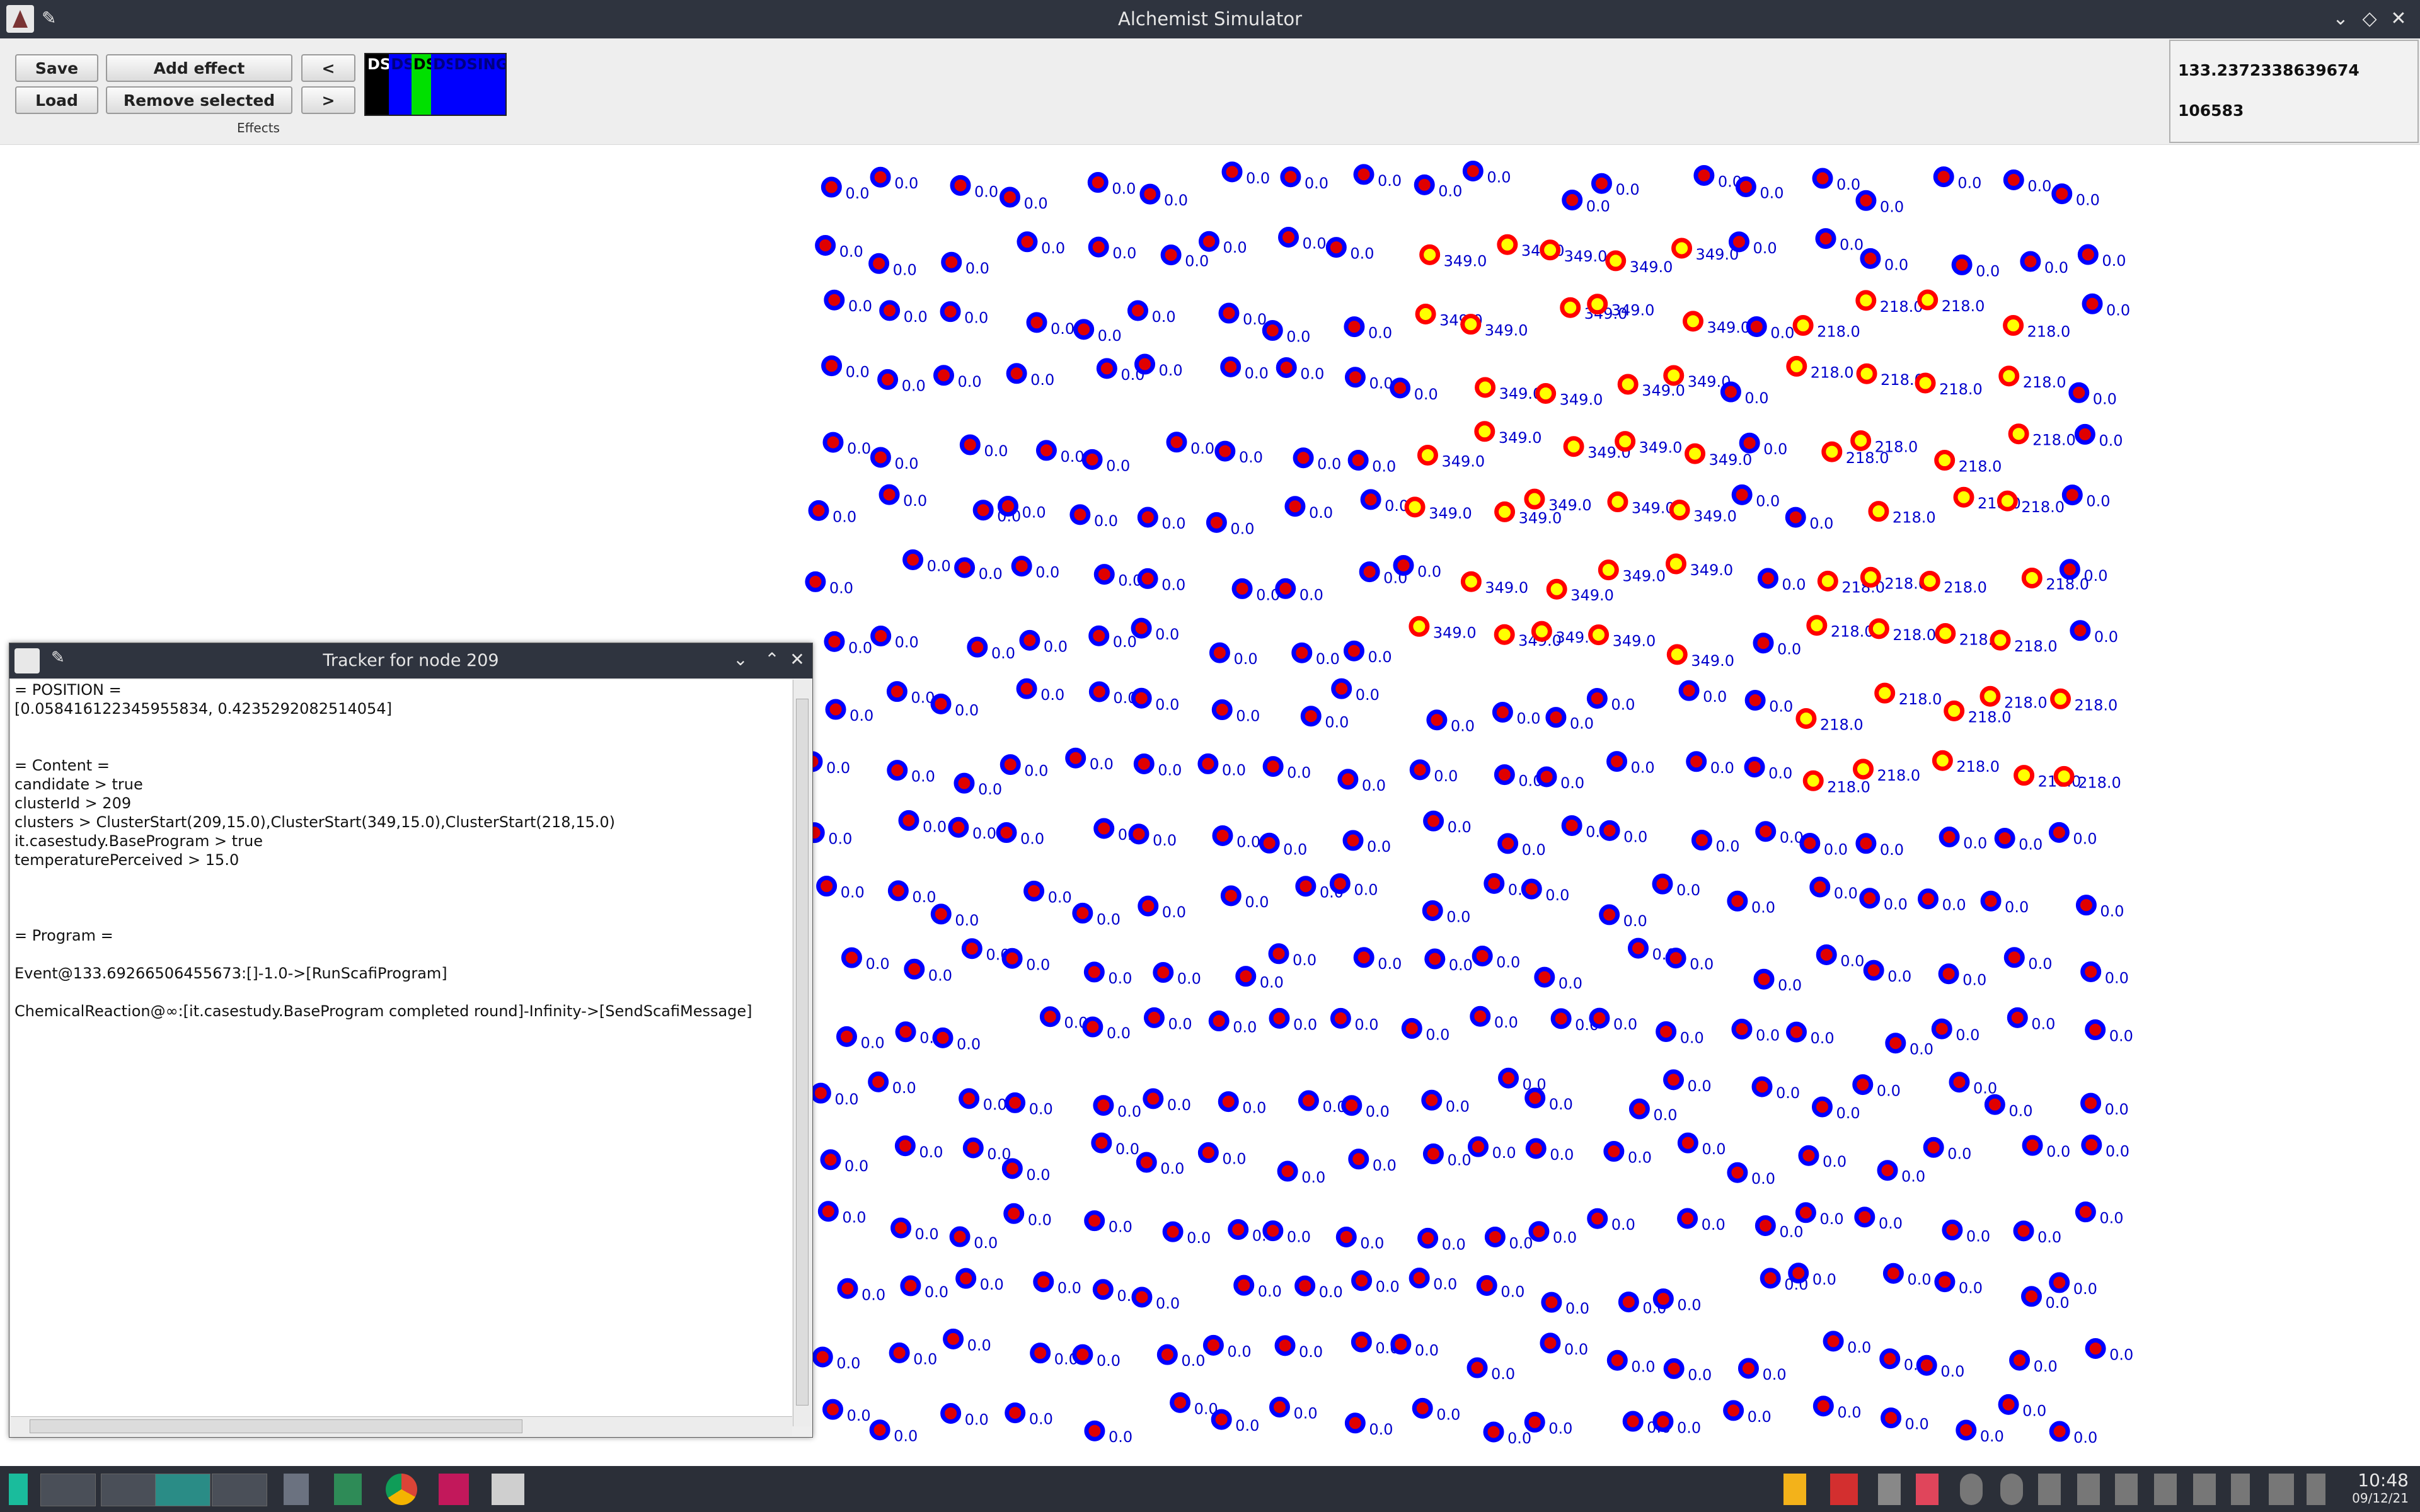  I want to click on previous-effect-button: <, so click(328, 68).